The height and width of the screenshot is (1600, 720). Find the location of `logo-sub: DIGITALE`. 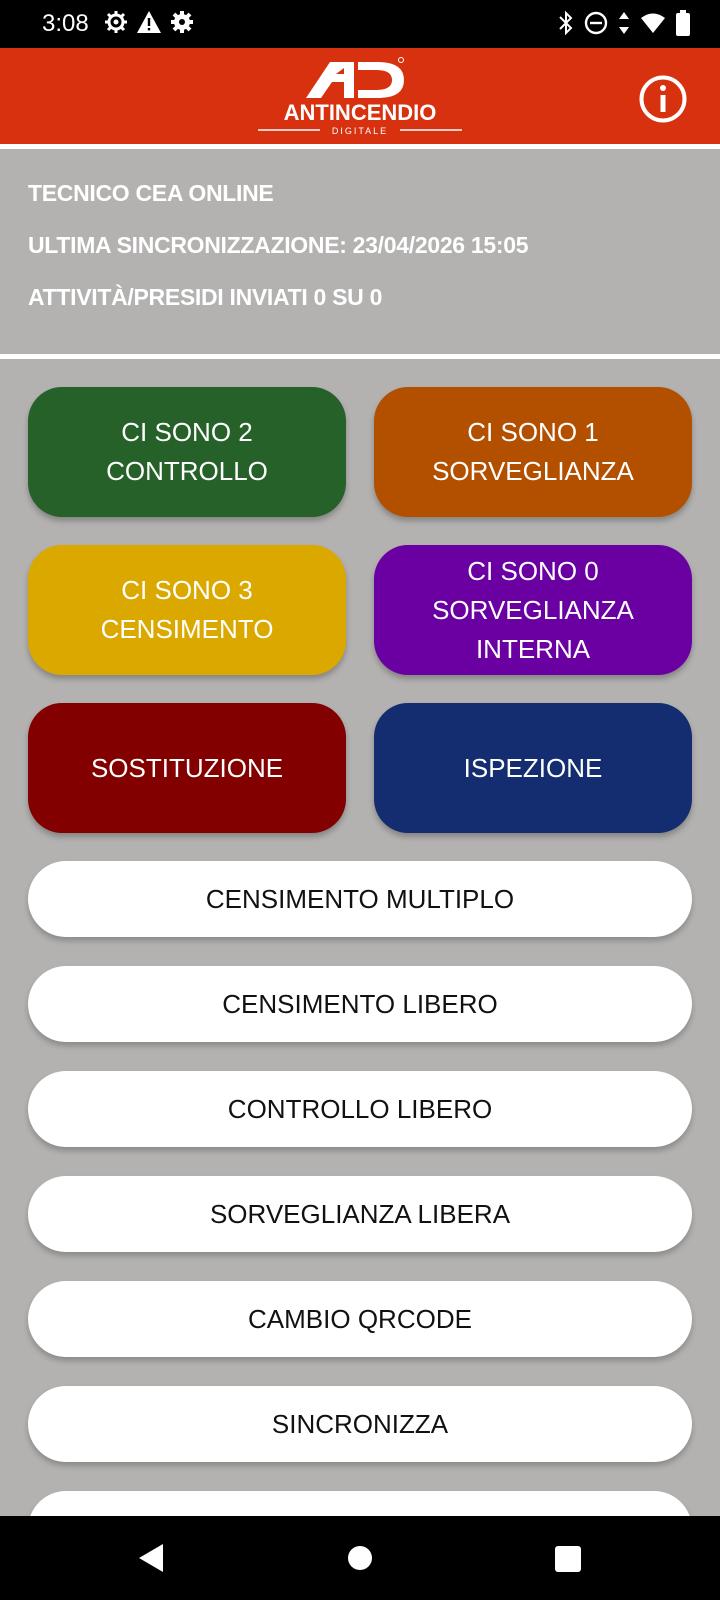

logo-sub: DIGITALE is located at coordinates (360, 131).